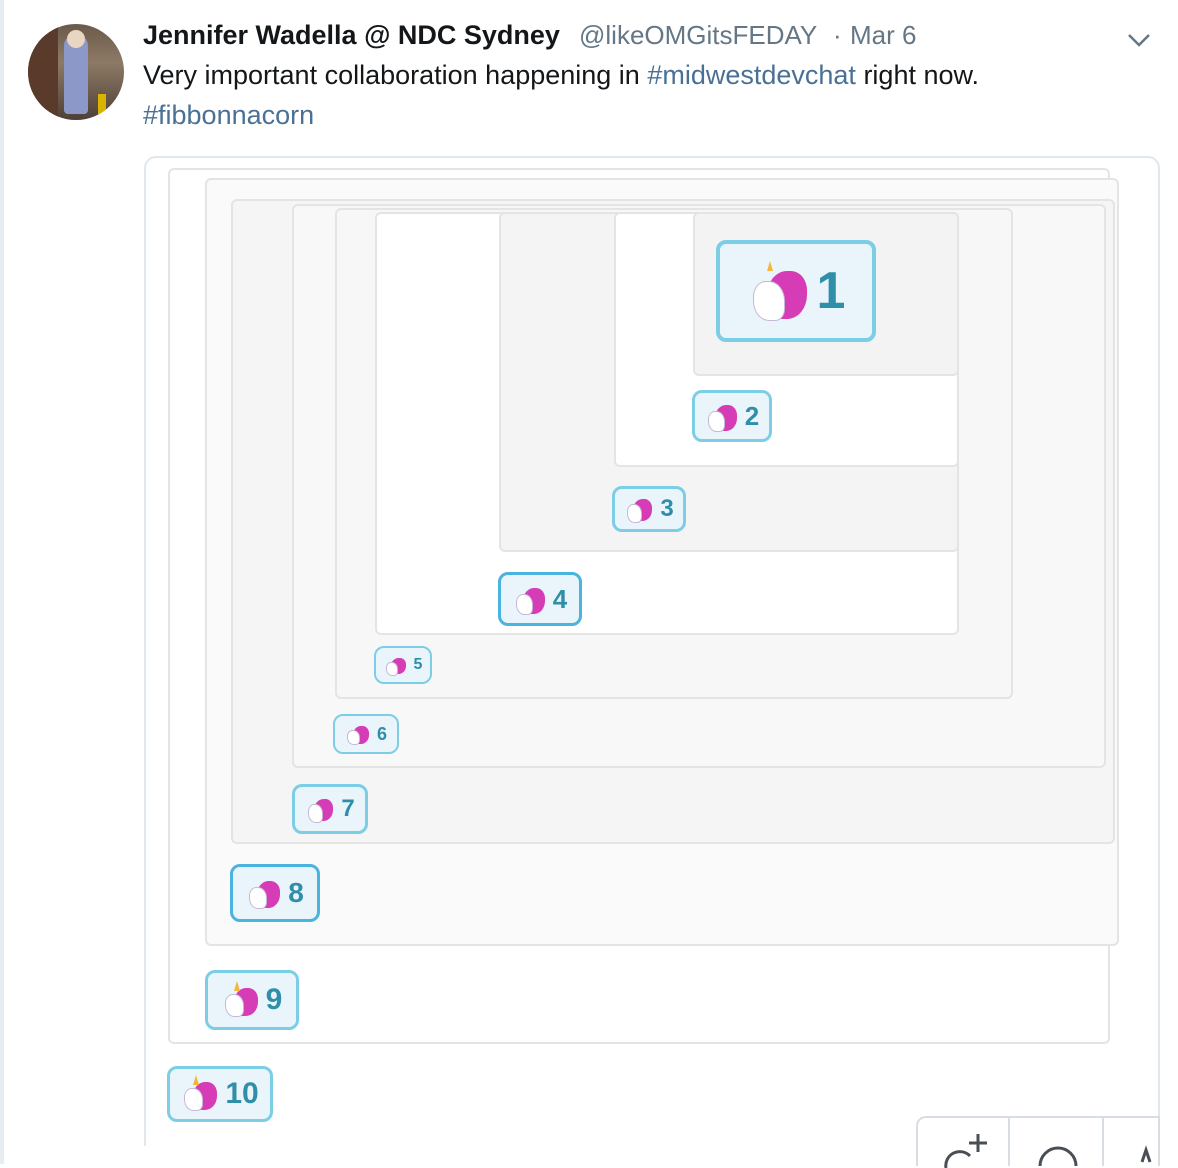 This screenshot has width=1178, height=1168. What do you see at coordinates (917, 75) in the screenshot?
I see `tweet-text-after: right now.` at bounding box center [917, 75].